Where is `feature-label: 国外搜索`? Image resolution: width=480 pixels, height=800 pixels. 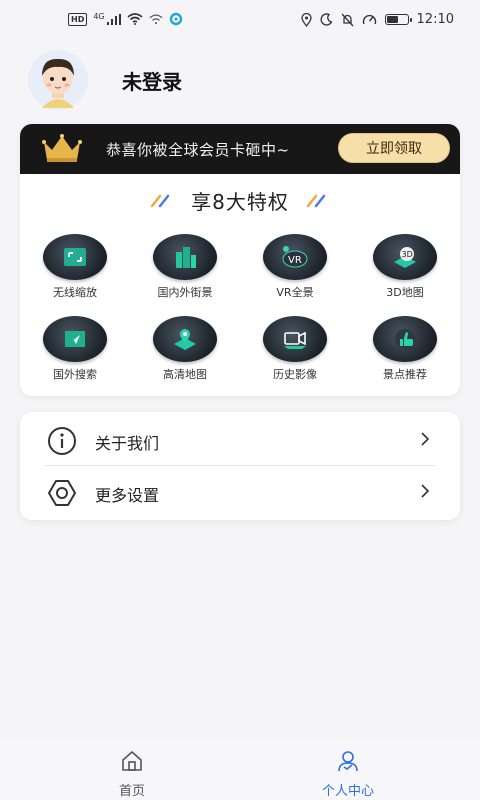
feature-label: 国外搜索 is located at coordinates (75, 374).